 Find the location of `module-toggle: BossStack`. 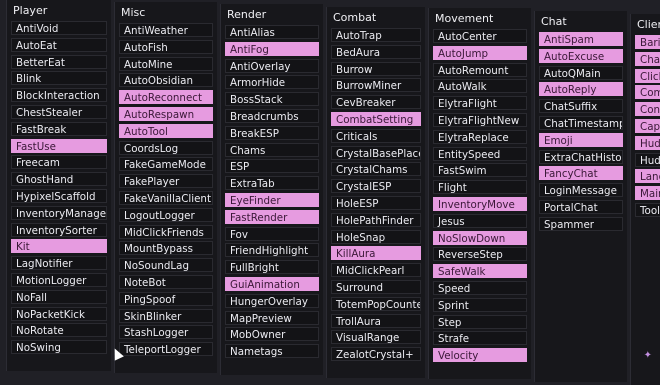

module-toggle: BossStack is located at coordinates (272, 99).